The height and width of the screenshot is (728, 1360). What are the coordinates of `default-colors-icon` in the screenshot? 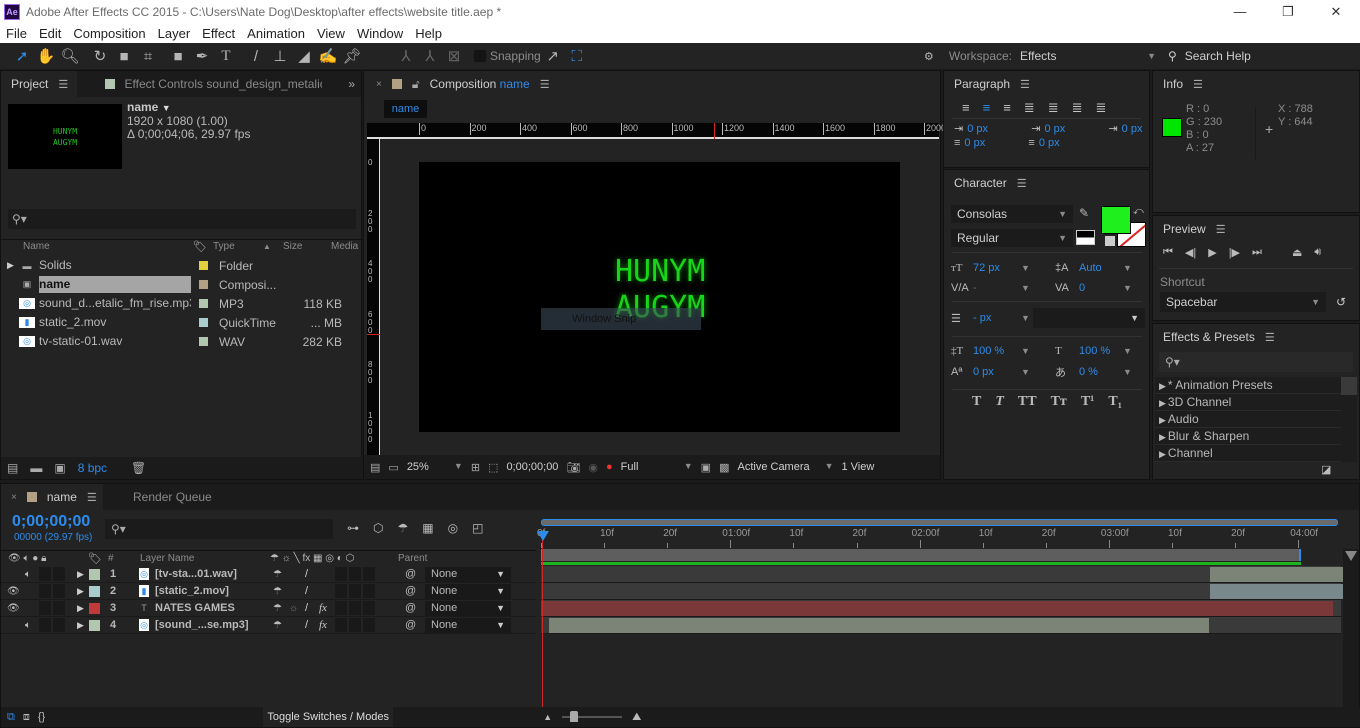 It's located at (1085, 237).